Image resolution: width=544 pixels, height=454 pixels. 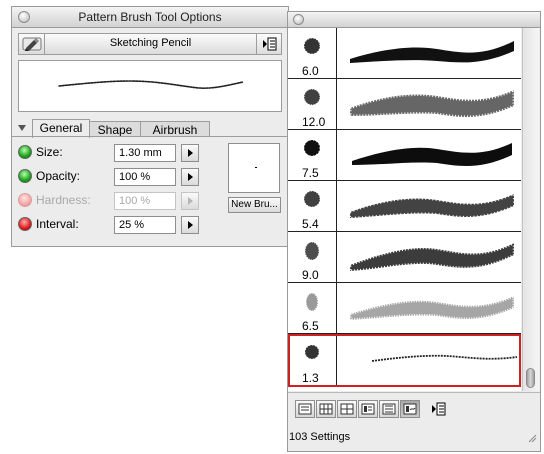 I want to click on tab-airbrush: Airbrush, so click(x=175, y=129).